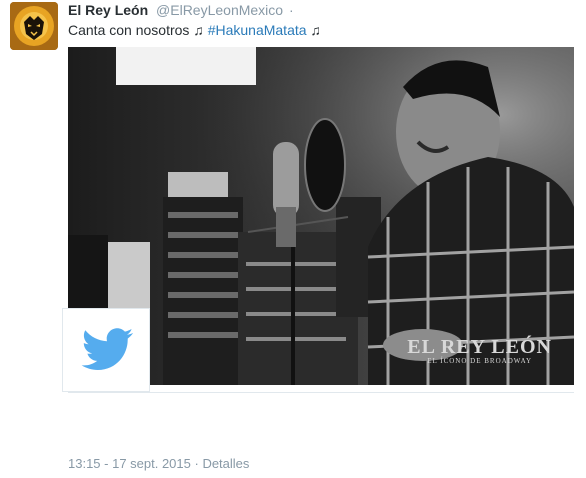 The height and width of the screenshot is (478, 586). What do you see at coordinates (480, 361) in the screenshot?
I see `watermark-subtitle: EL ÍCONO DE BROADWAY` at bounding box center [480, 361].